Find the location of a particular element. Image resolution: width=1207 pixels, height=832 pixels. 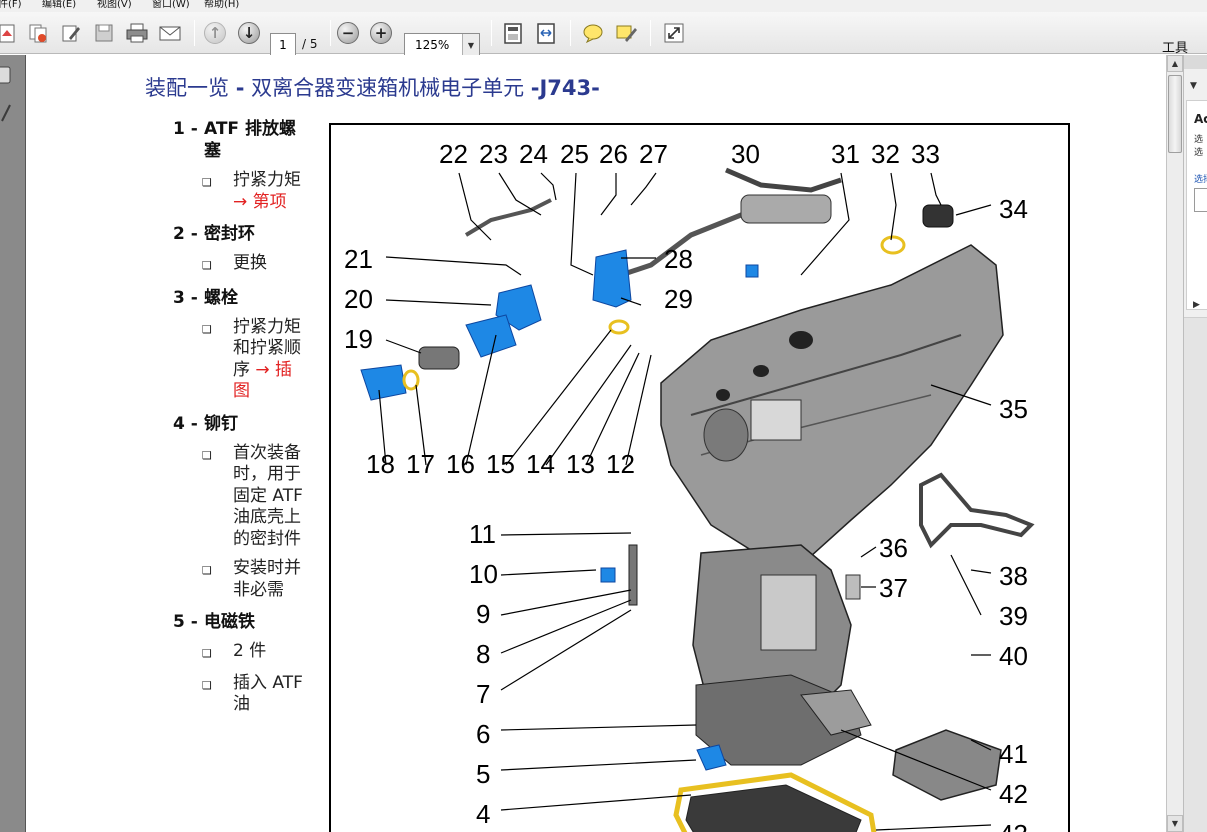

sign-button is located at coordinates (71, 33).